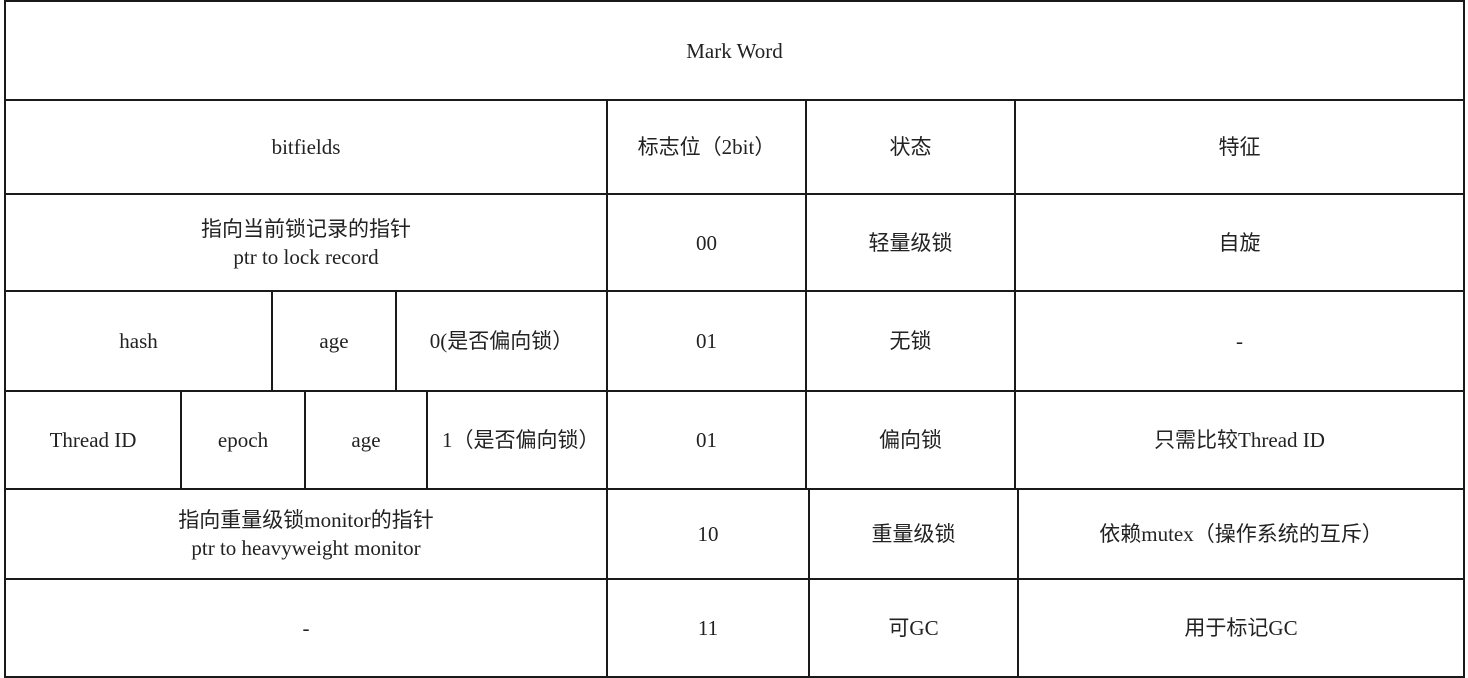  I want to click on header-bitfields-text: bitfields, so click(306, 147).